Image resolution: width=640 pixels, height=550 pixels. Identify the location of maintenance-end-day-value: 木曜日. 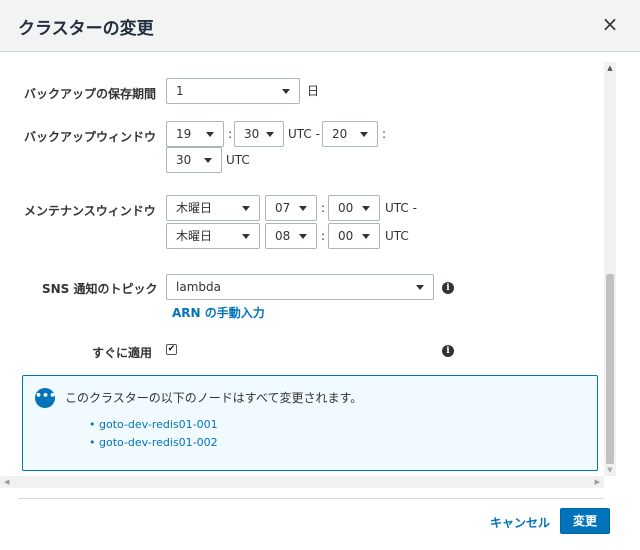
(194, 236).